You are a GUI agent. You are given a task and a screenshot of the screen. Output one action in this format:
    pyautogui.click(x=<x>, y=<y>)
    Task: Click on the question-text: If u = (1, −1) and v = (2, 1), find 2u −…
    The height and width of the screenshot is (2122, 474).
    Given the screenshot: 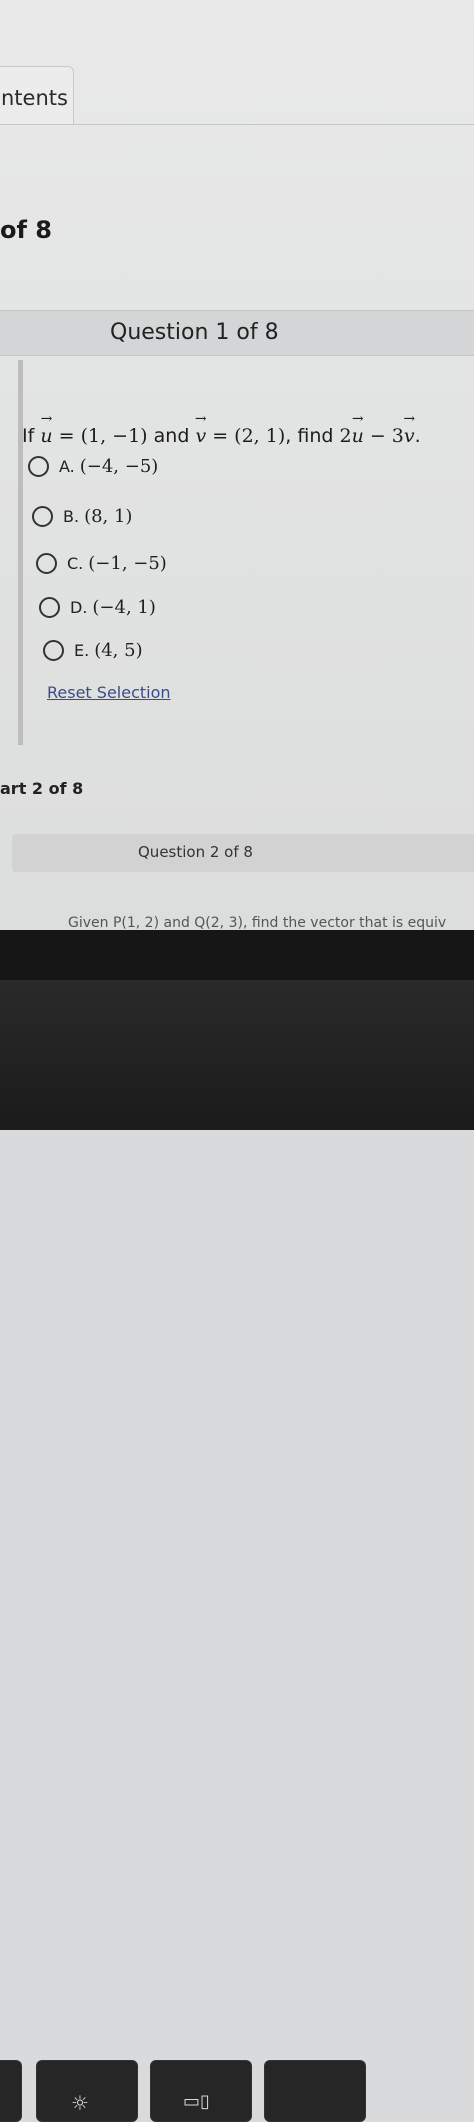 What is the action you would take?
    pyautogui.click(x=221, y=436)
    